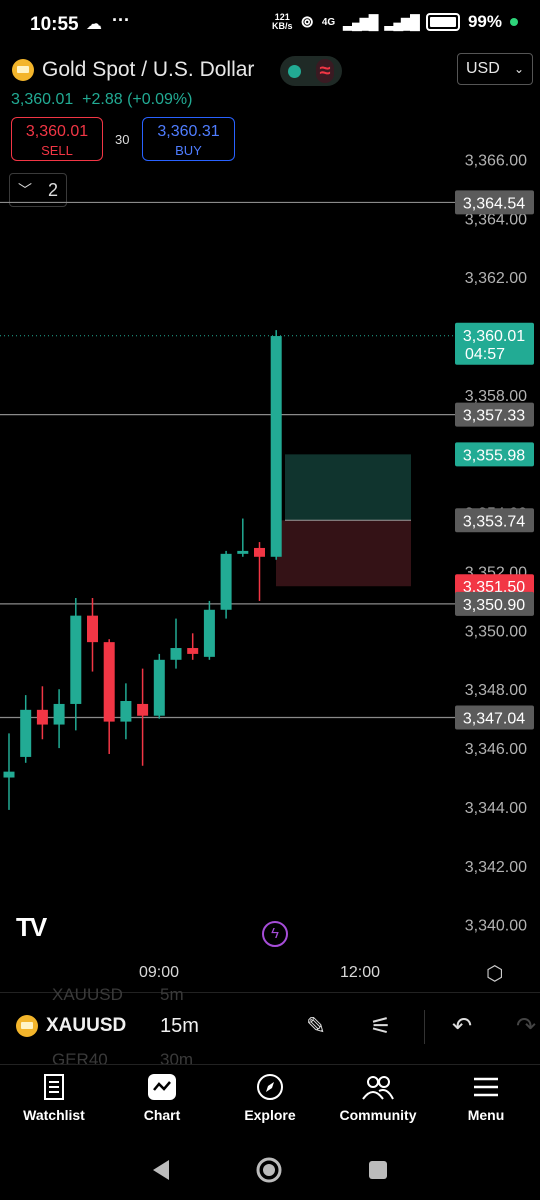  I want to click on chart-icon, so click(162, 1087).